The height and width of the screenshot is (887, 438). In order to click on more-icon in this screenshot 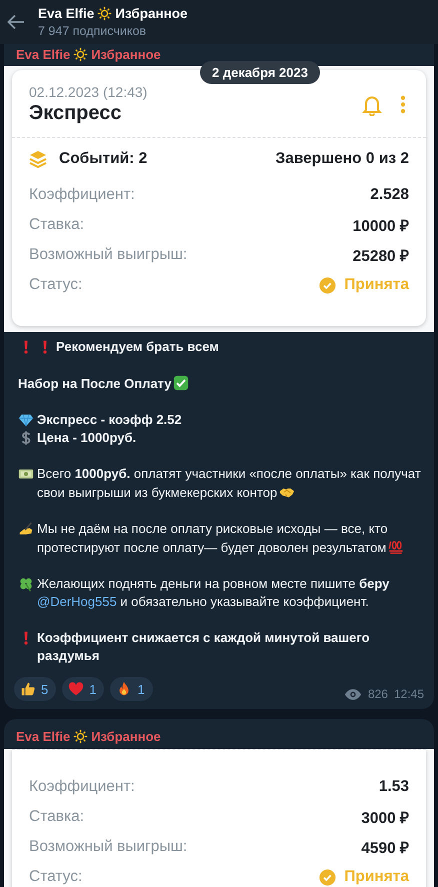, I will do `click(403, 104)`.